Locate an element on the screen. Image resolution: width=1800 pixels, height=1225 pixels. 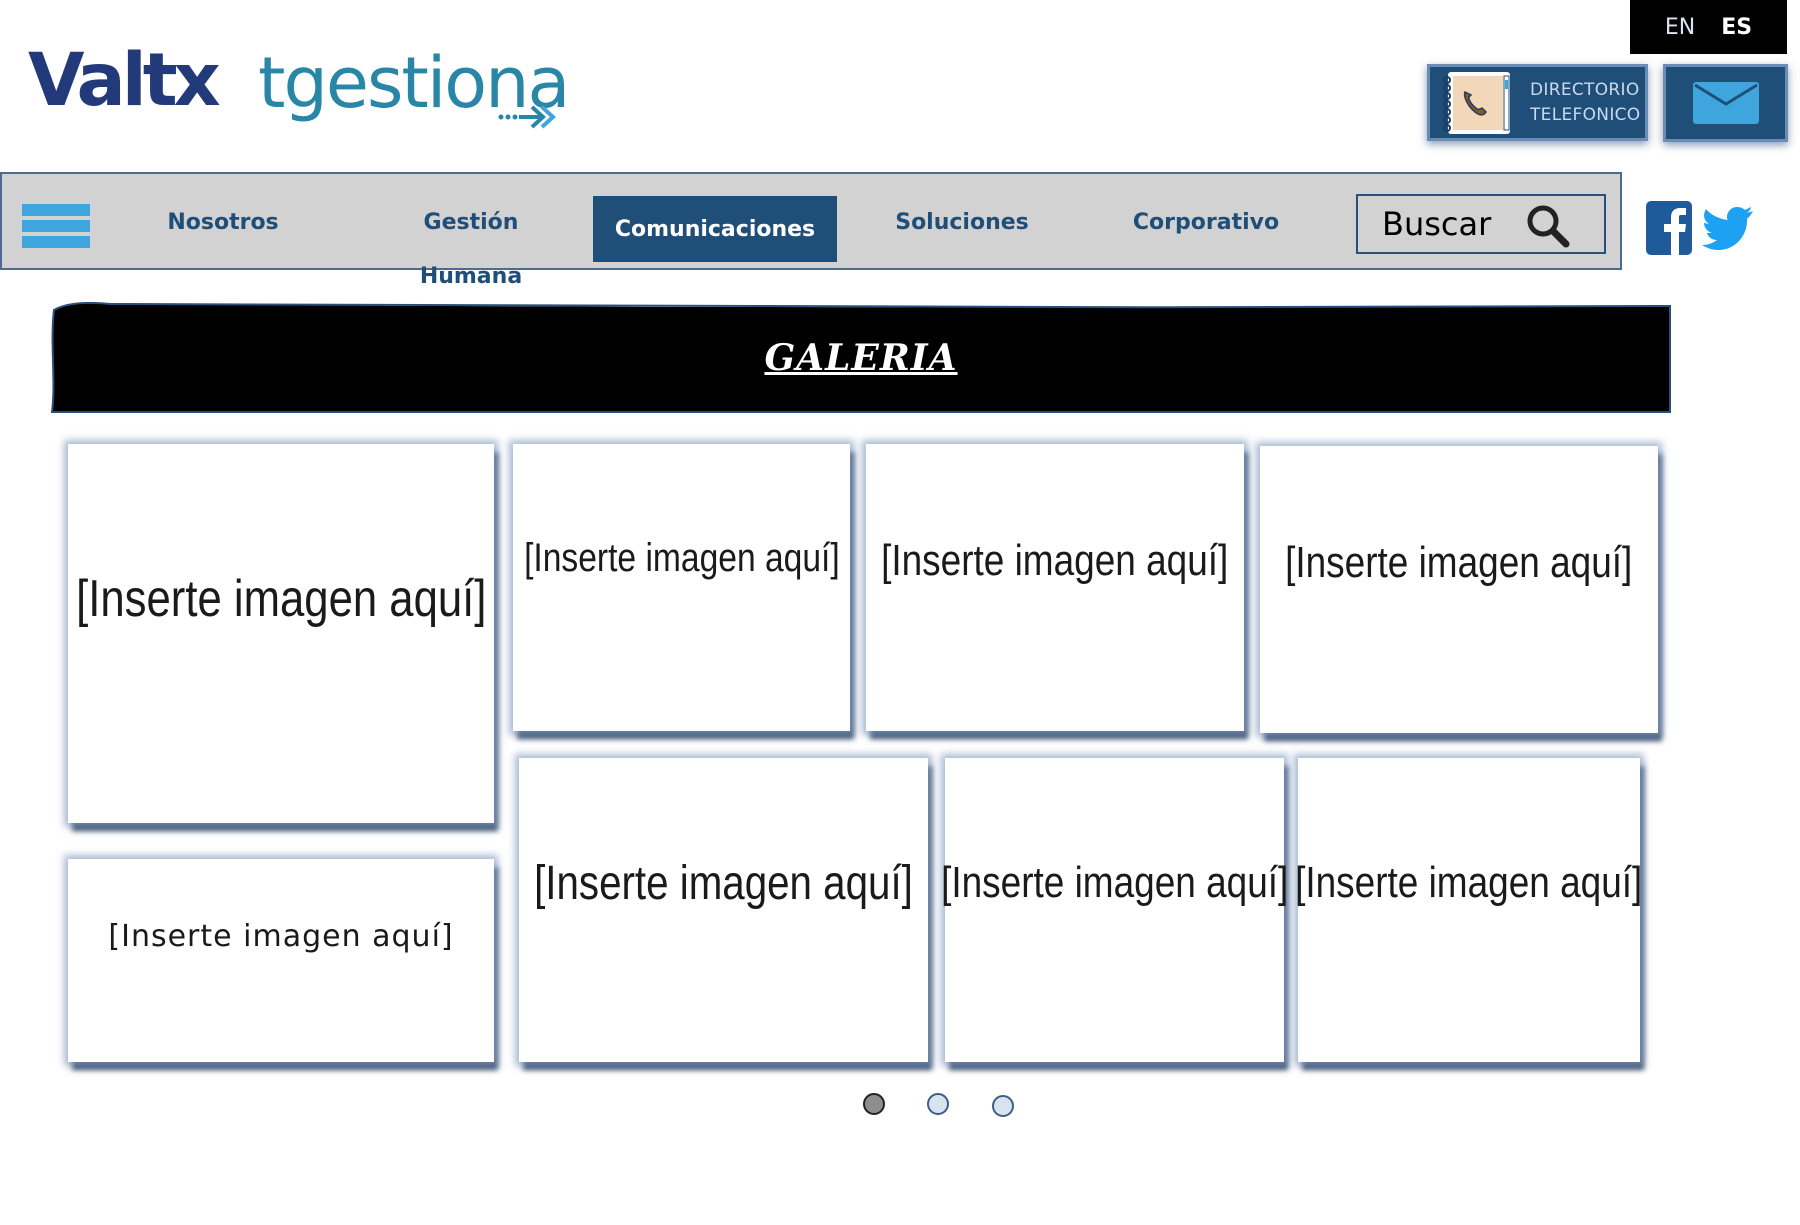
gallery-header: GALERIA is located at coordinates (861, 358).